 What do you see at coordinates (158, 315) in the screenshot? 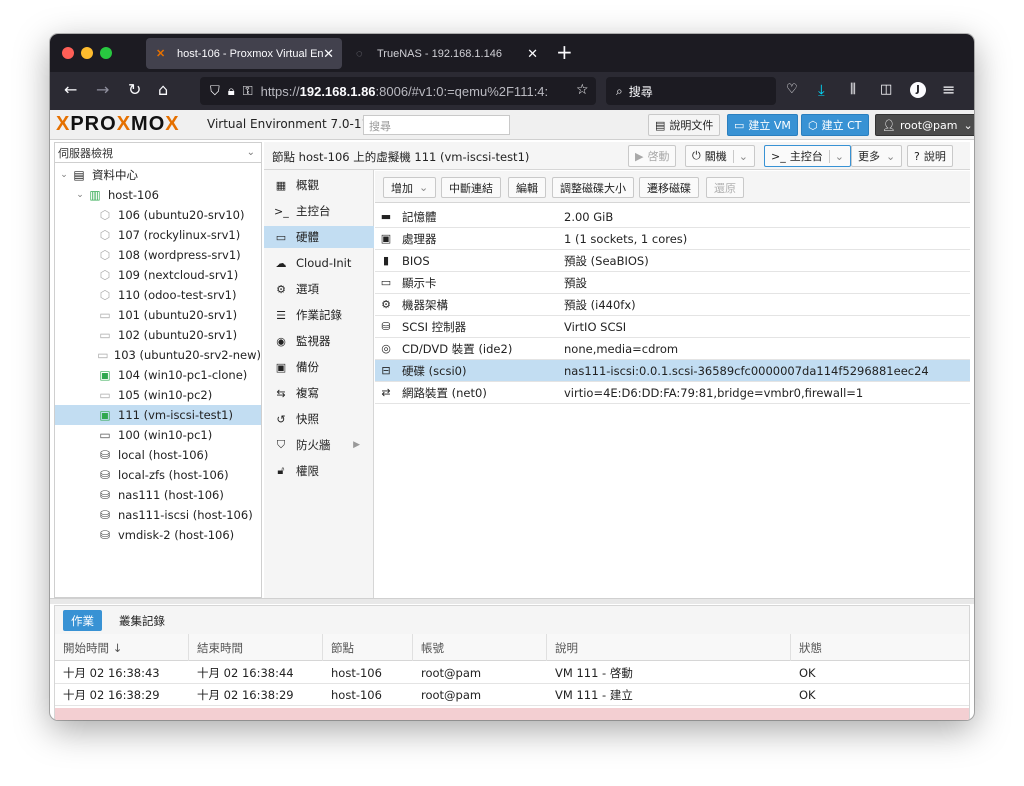
I see `tree-item-vm: ▭ 101 (ubuntu20-srv1)` at bounding box center [158, 315].